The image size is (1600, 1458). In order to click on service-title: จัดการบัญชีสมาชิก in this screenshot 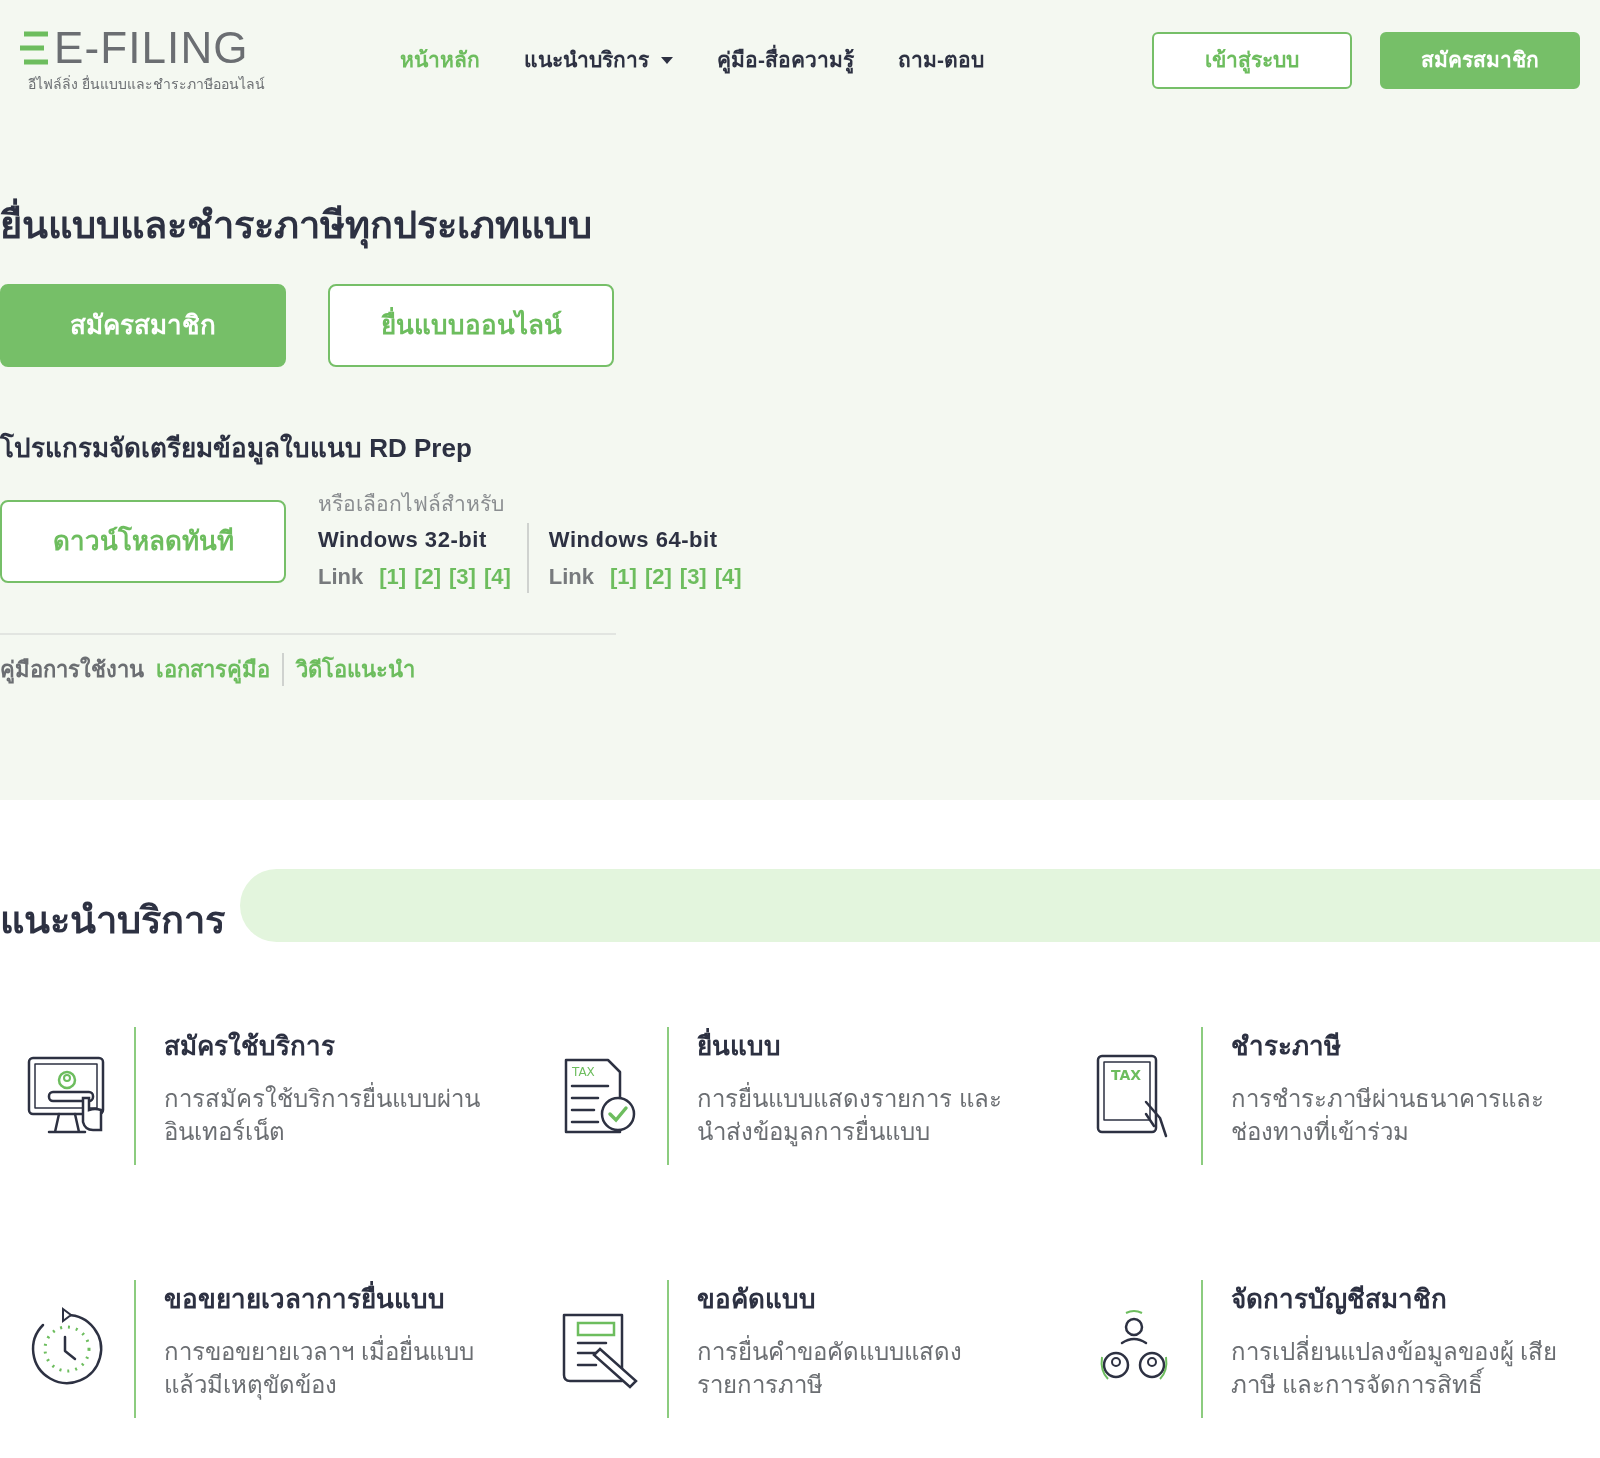, I will do `click(1339, 1300)`.